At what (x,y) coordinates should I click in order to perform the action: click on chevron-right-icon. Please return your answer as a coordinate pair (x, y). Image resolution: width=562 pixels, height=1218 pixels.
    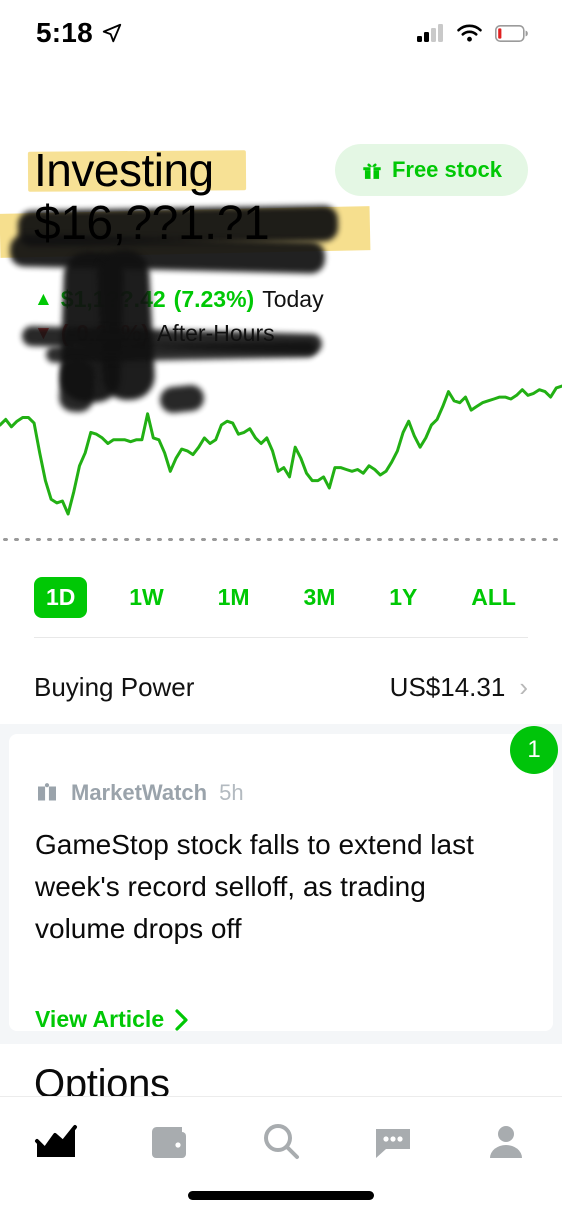
    Looking at the image, I should click on (181, 1019).